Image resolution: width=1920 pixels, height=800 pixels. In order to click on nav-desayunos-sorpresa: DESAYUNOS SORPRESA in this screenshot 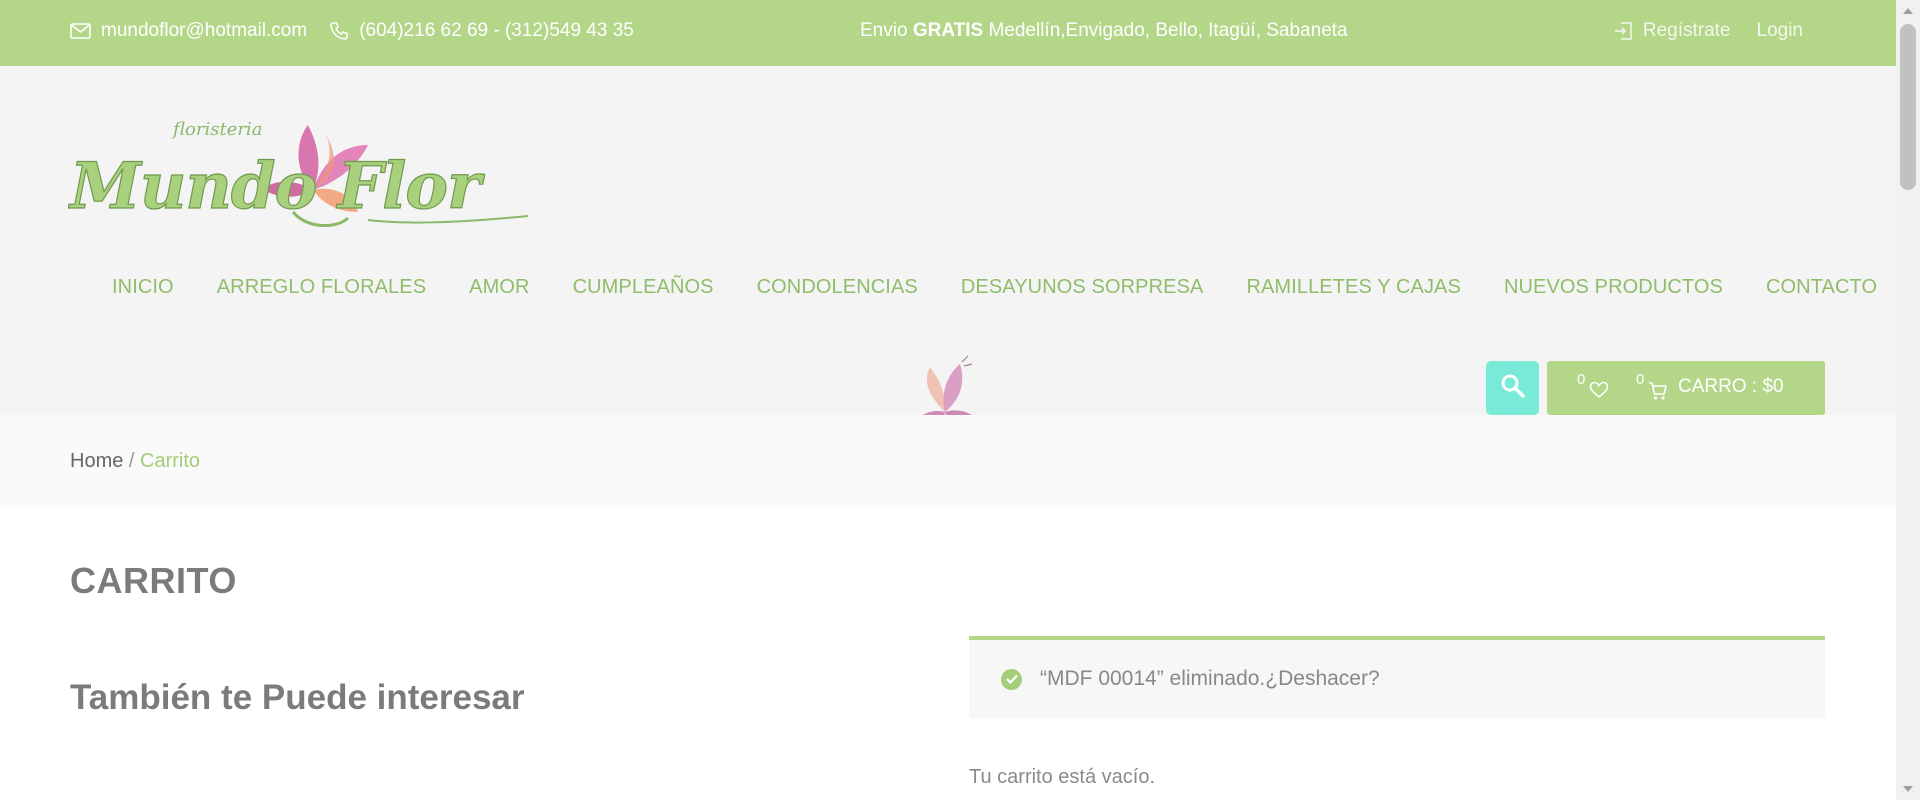, I will do `click(1082, 287)`.